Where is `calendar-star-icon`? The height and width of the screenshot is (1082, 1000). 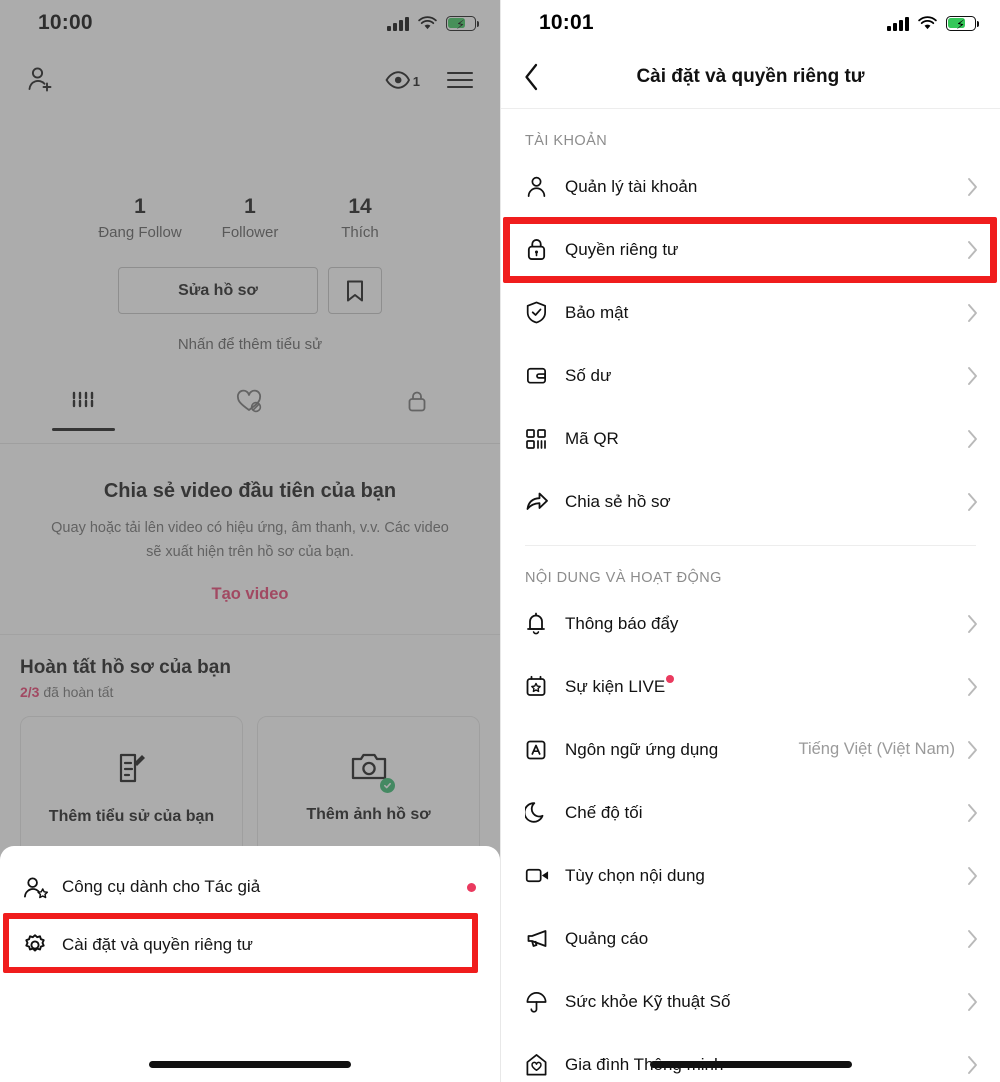
calendar-star-icon is located at coordinates (545, 686).